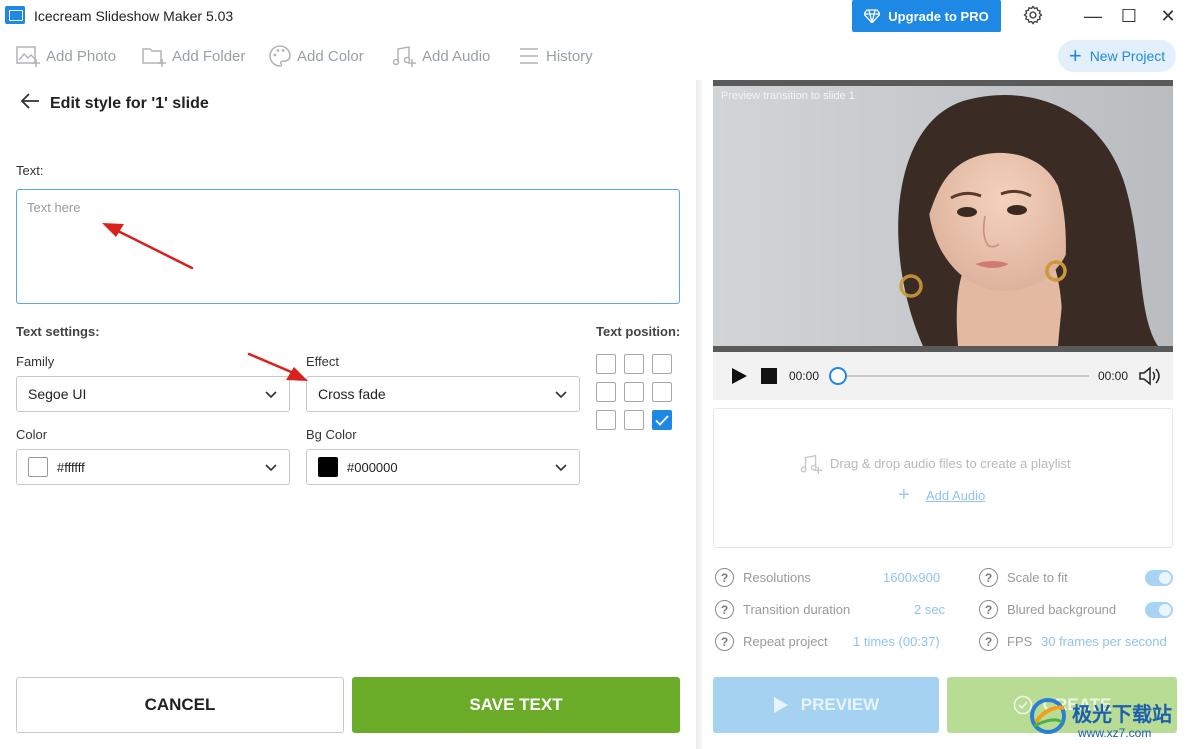 Image resolution: width=1189 pixels, height=749 pixels. I want to click on panel-divider, so click(699, 414).